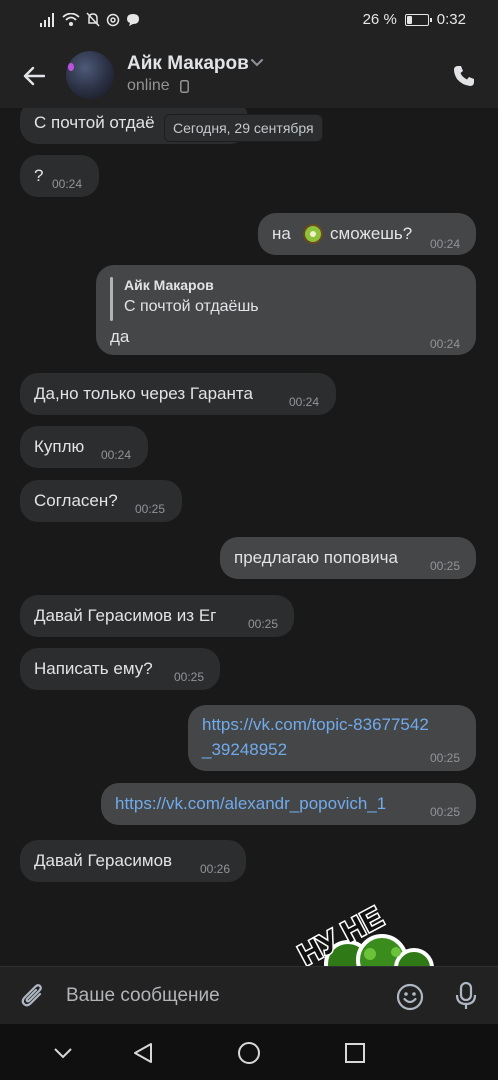 The height and width of the screenshot is (1080, 498). I want to click on message-text: ?, so click(39, 175).